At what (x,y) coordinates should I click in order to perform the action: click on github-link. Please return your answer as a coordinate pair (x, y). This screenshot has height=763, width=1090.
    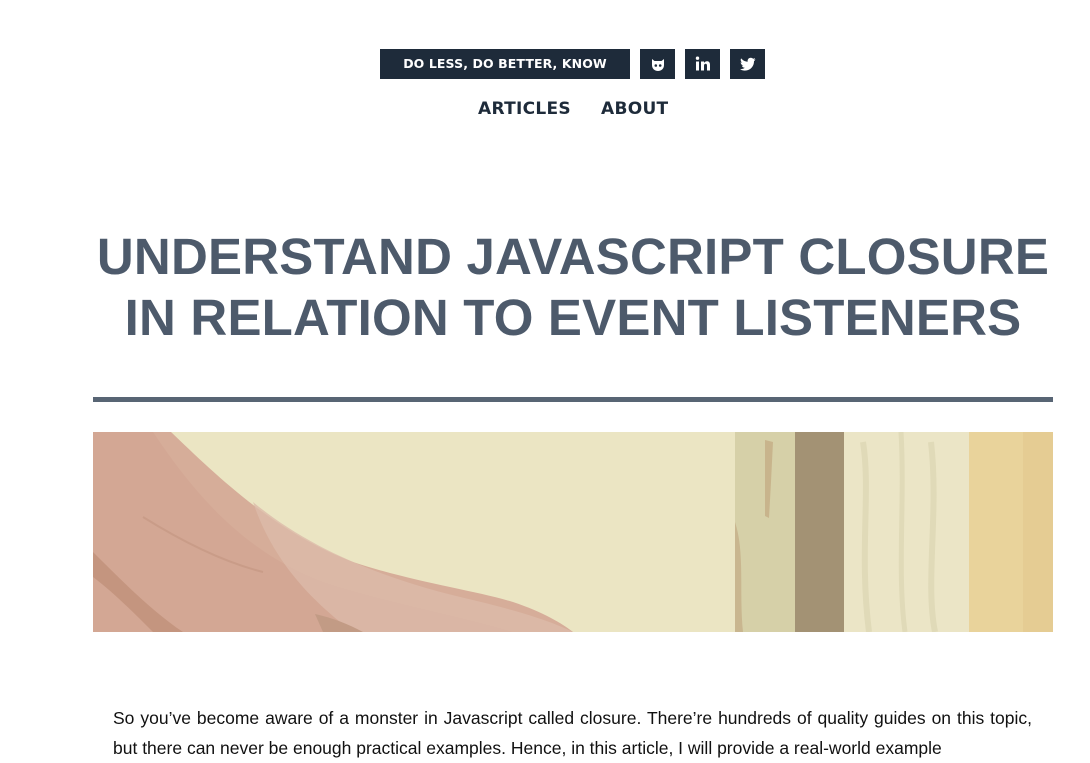
    Looking at the image, I should click on (657, 64).